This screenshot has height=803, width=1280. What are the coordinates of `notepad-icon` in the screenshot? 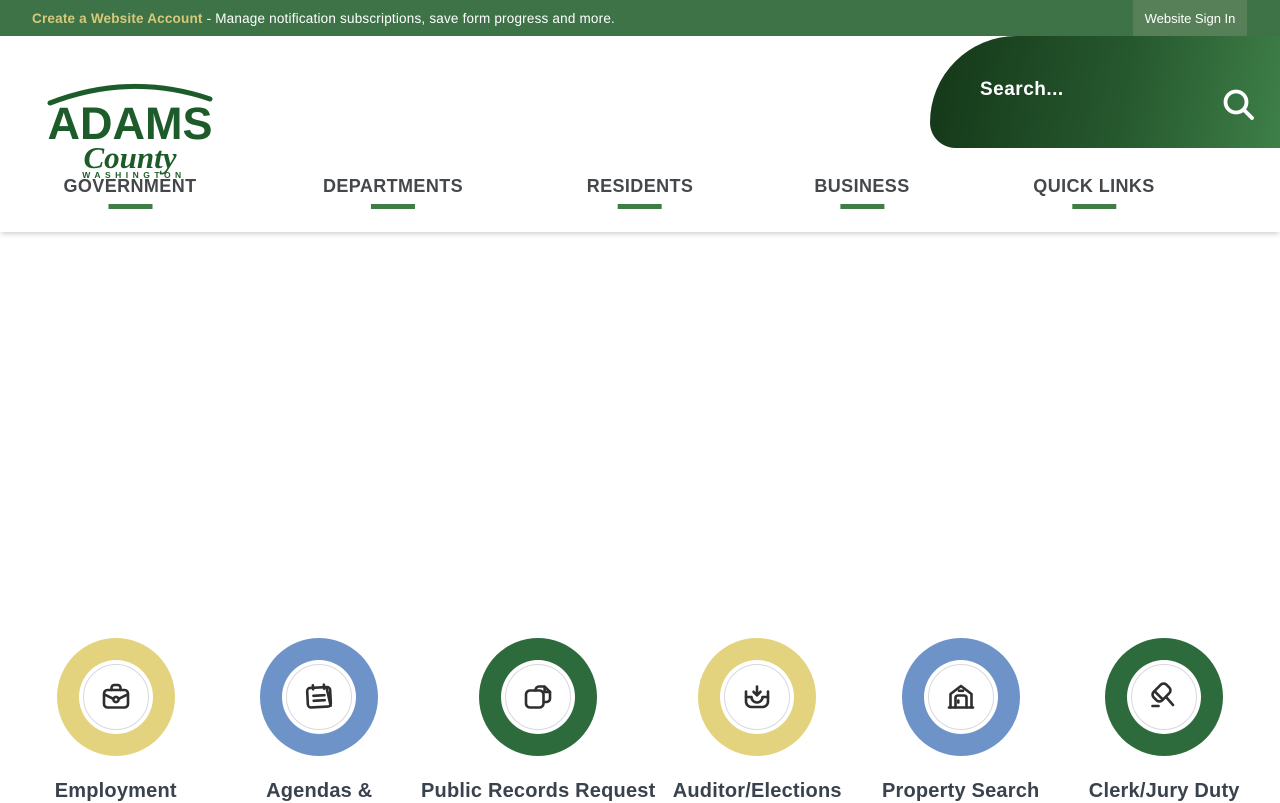 It's located at (319, 697).